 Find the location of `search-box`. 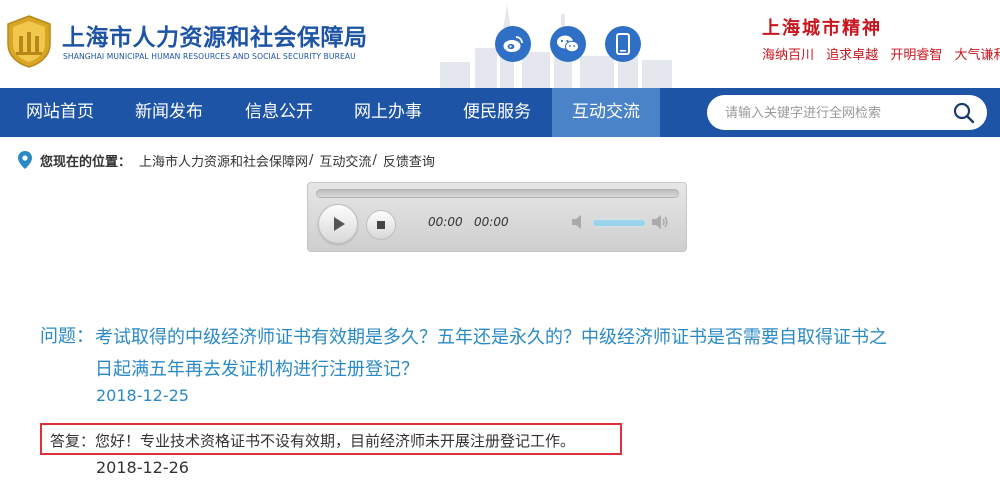

search-box is located at coordinates (847, 112).